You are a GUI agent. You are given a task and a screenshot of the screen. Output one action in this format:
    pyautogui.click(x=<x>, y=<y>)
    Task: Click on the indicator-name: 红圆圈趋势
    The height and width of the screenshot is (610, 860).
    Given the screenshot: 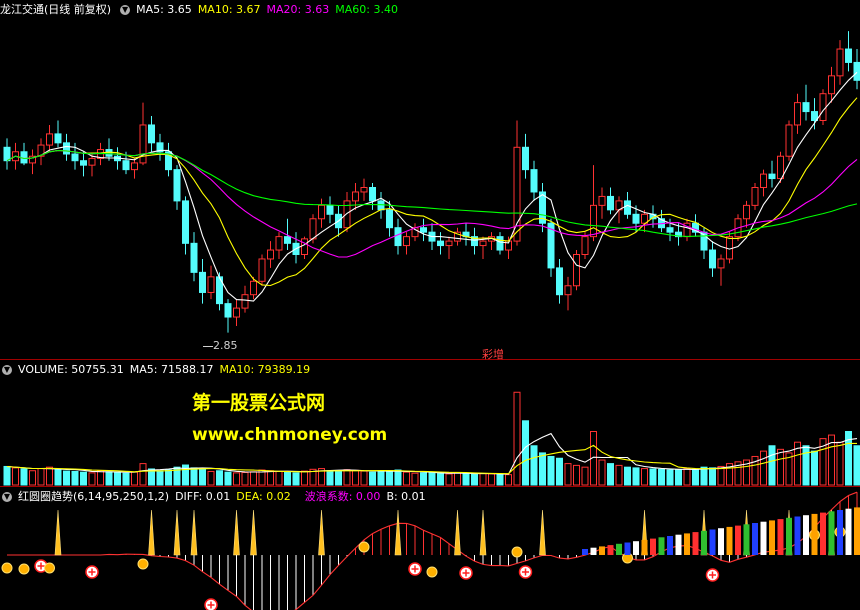 What is the action you would take?
    pyautogui.click(x=45, y=496)
    